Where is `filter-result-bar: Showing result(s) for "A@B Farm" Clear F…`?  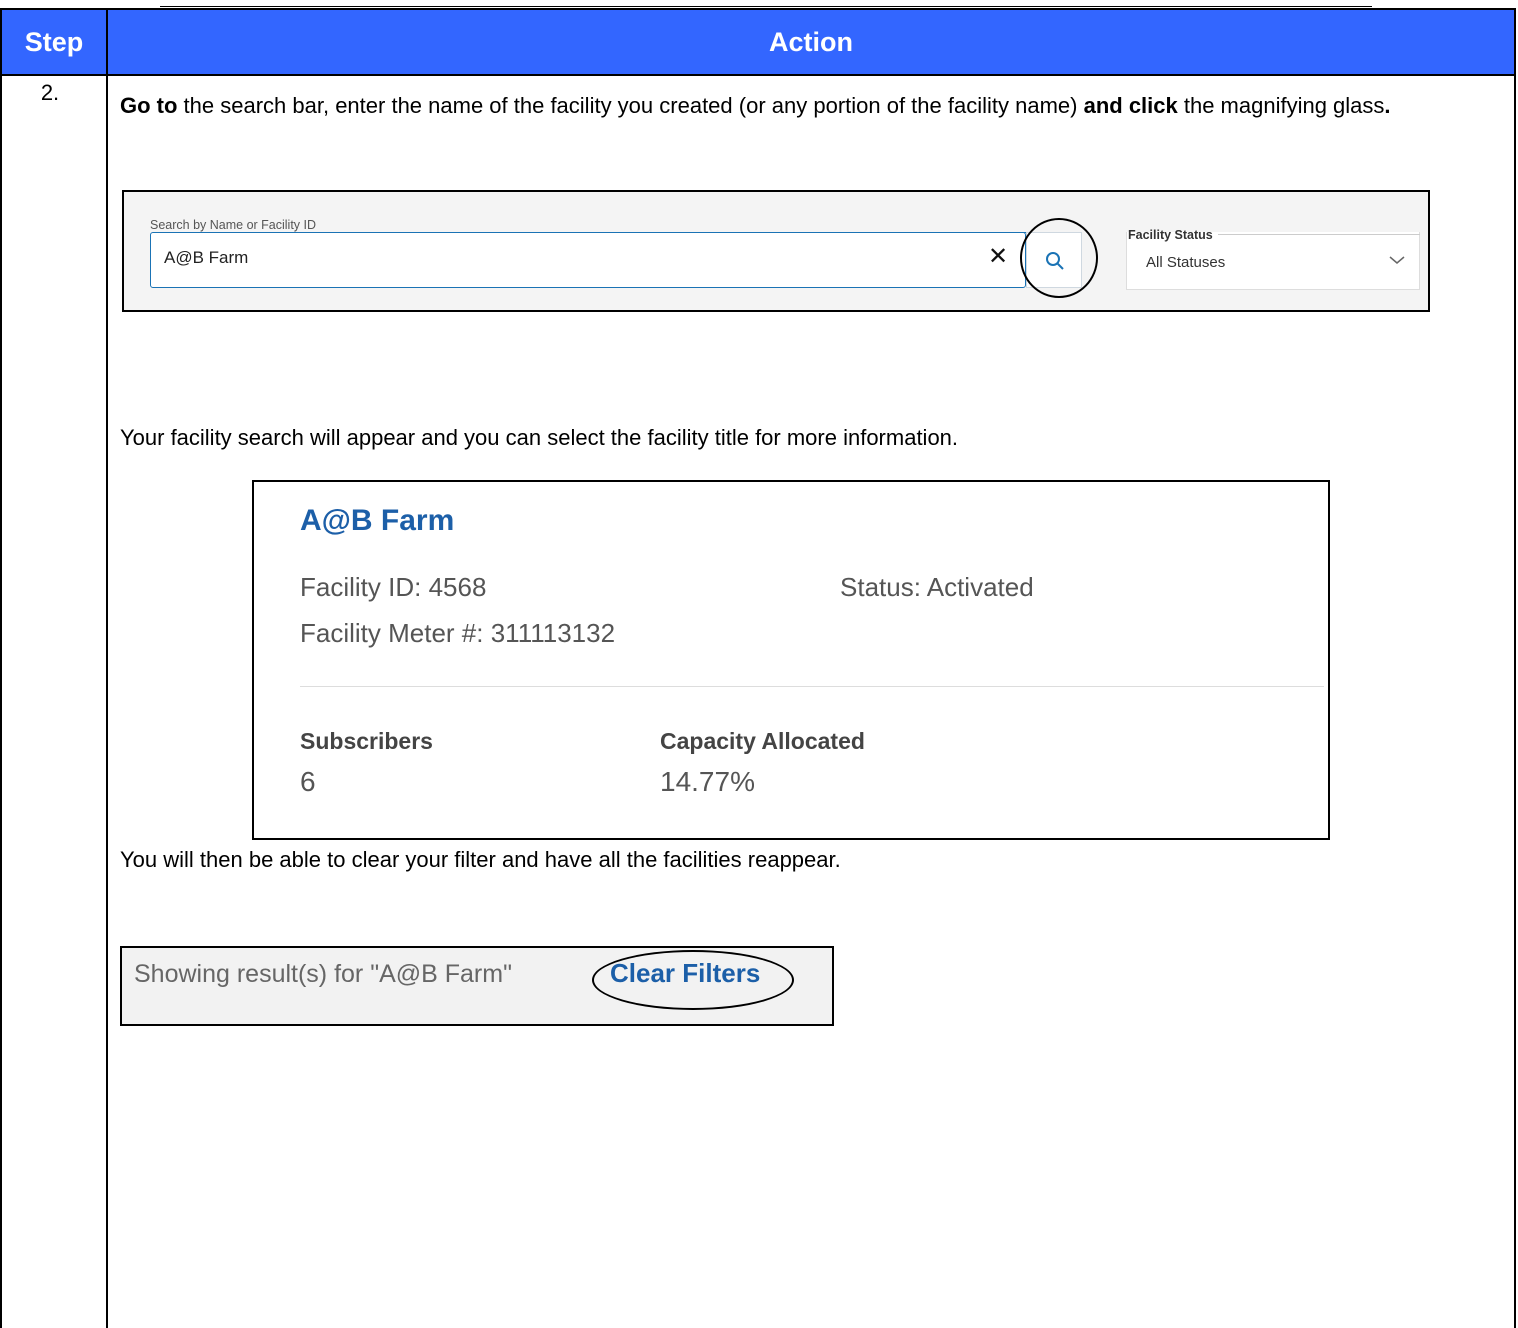
filter-result-bar: Showing result(s) for "A@B Farm" Clear F… is located at coordinates (477, 986).